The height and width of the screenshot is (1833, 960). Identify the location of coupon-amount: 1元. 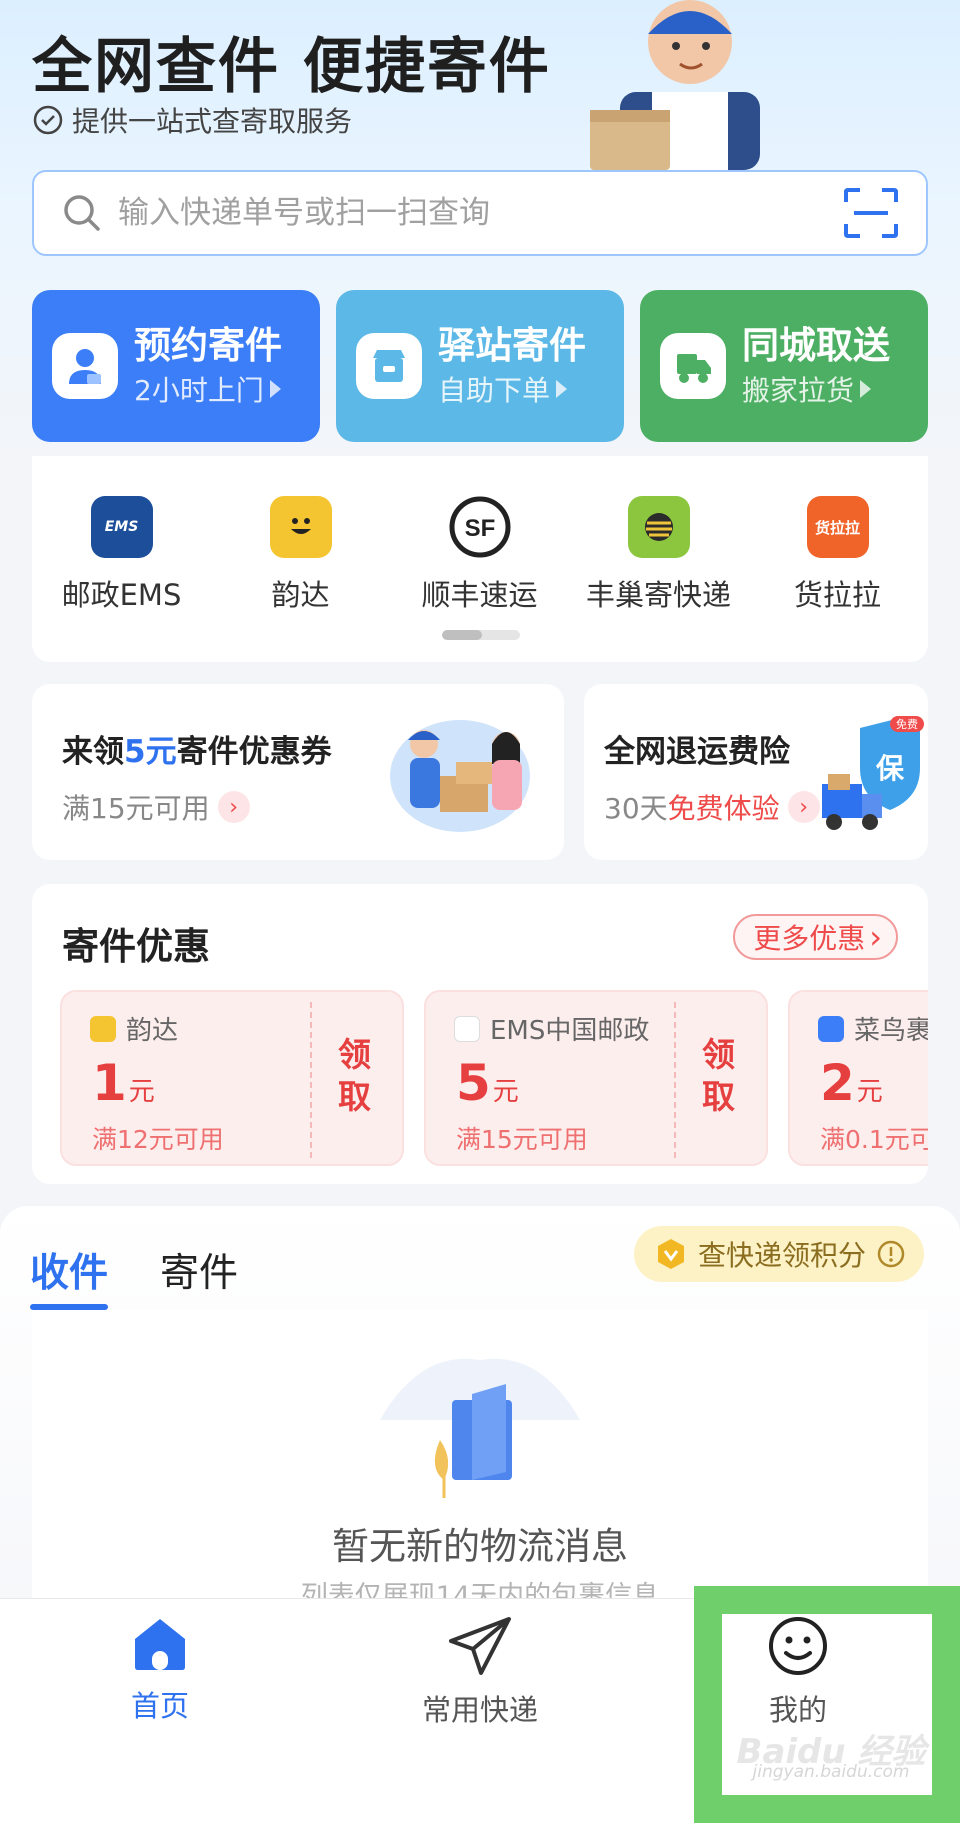
(123, 1083).